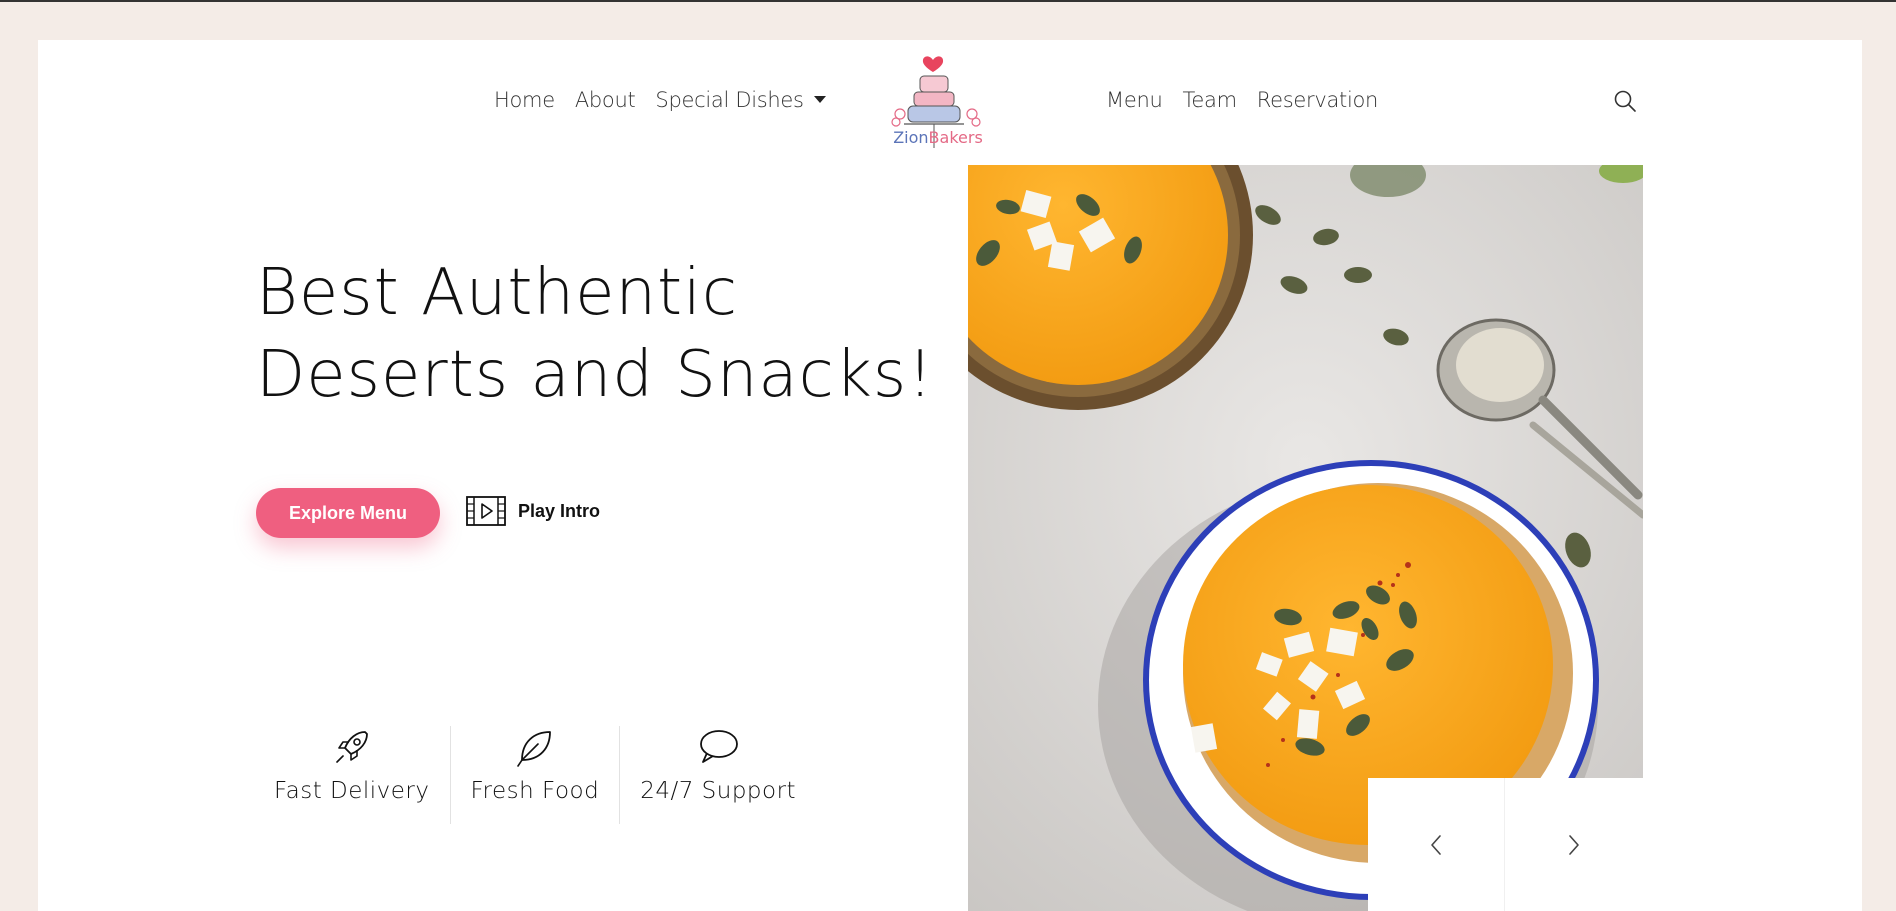  Describe the element at coordinates (719, 746) in the screenshot. I see `chat-bubble-icon` at that location.